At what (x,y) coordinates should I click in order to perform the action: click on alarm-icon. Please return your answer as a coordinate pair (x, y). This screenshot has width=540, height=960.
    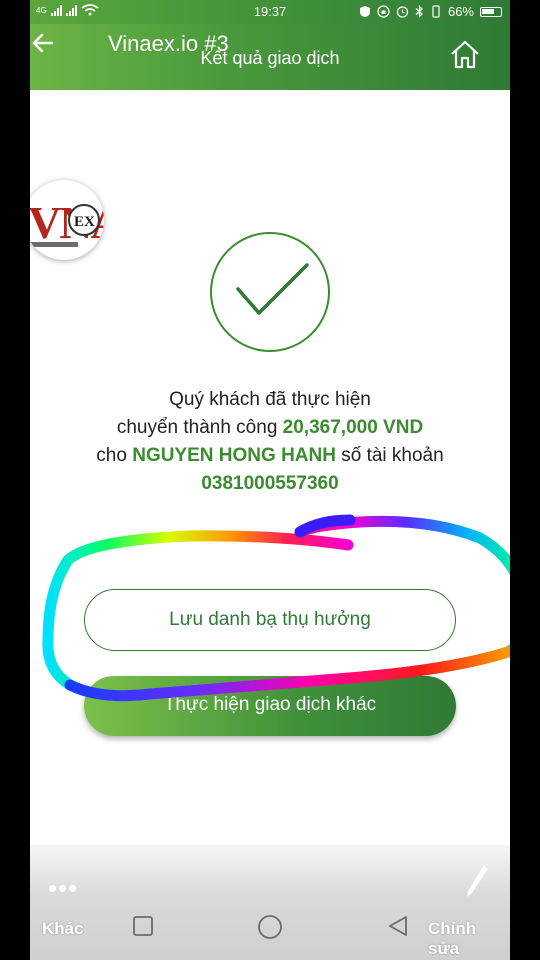
    Looking at the image, I should click on (402, 12).